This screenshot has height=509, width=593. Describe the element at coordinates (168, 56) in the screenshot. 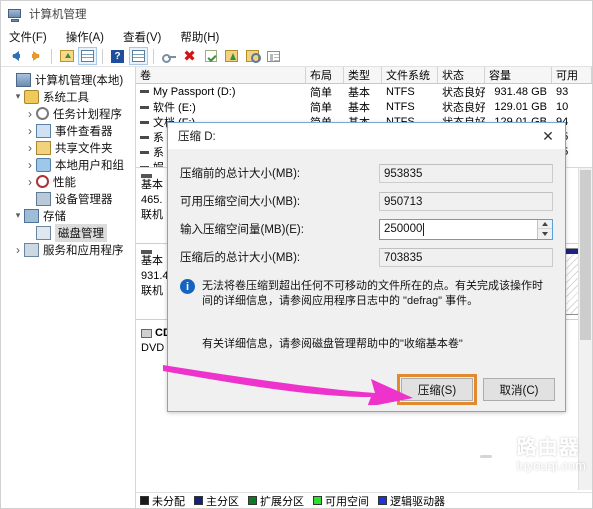

I see `key-icon` at that location.